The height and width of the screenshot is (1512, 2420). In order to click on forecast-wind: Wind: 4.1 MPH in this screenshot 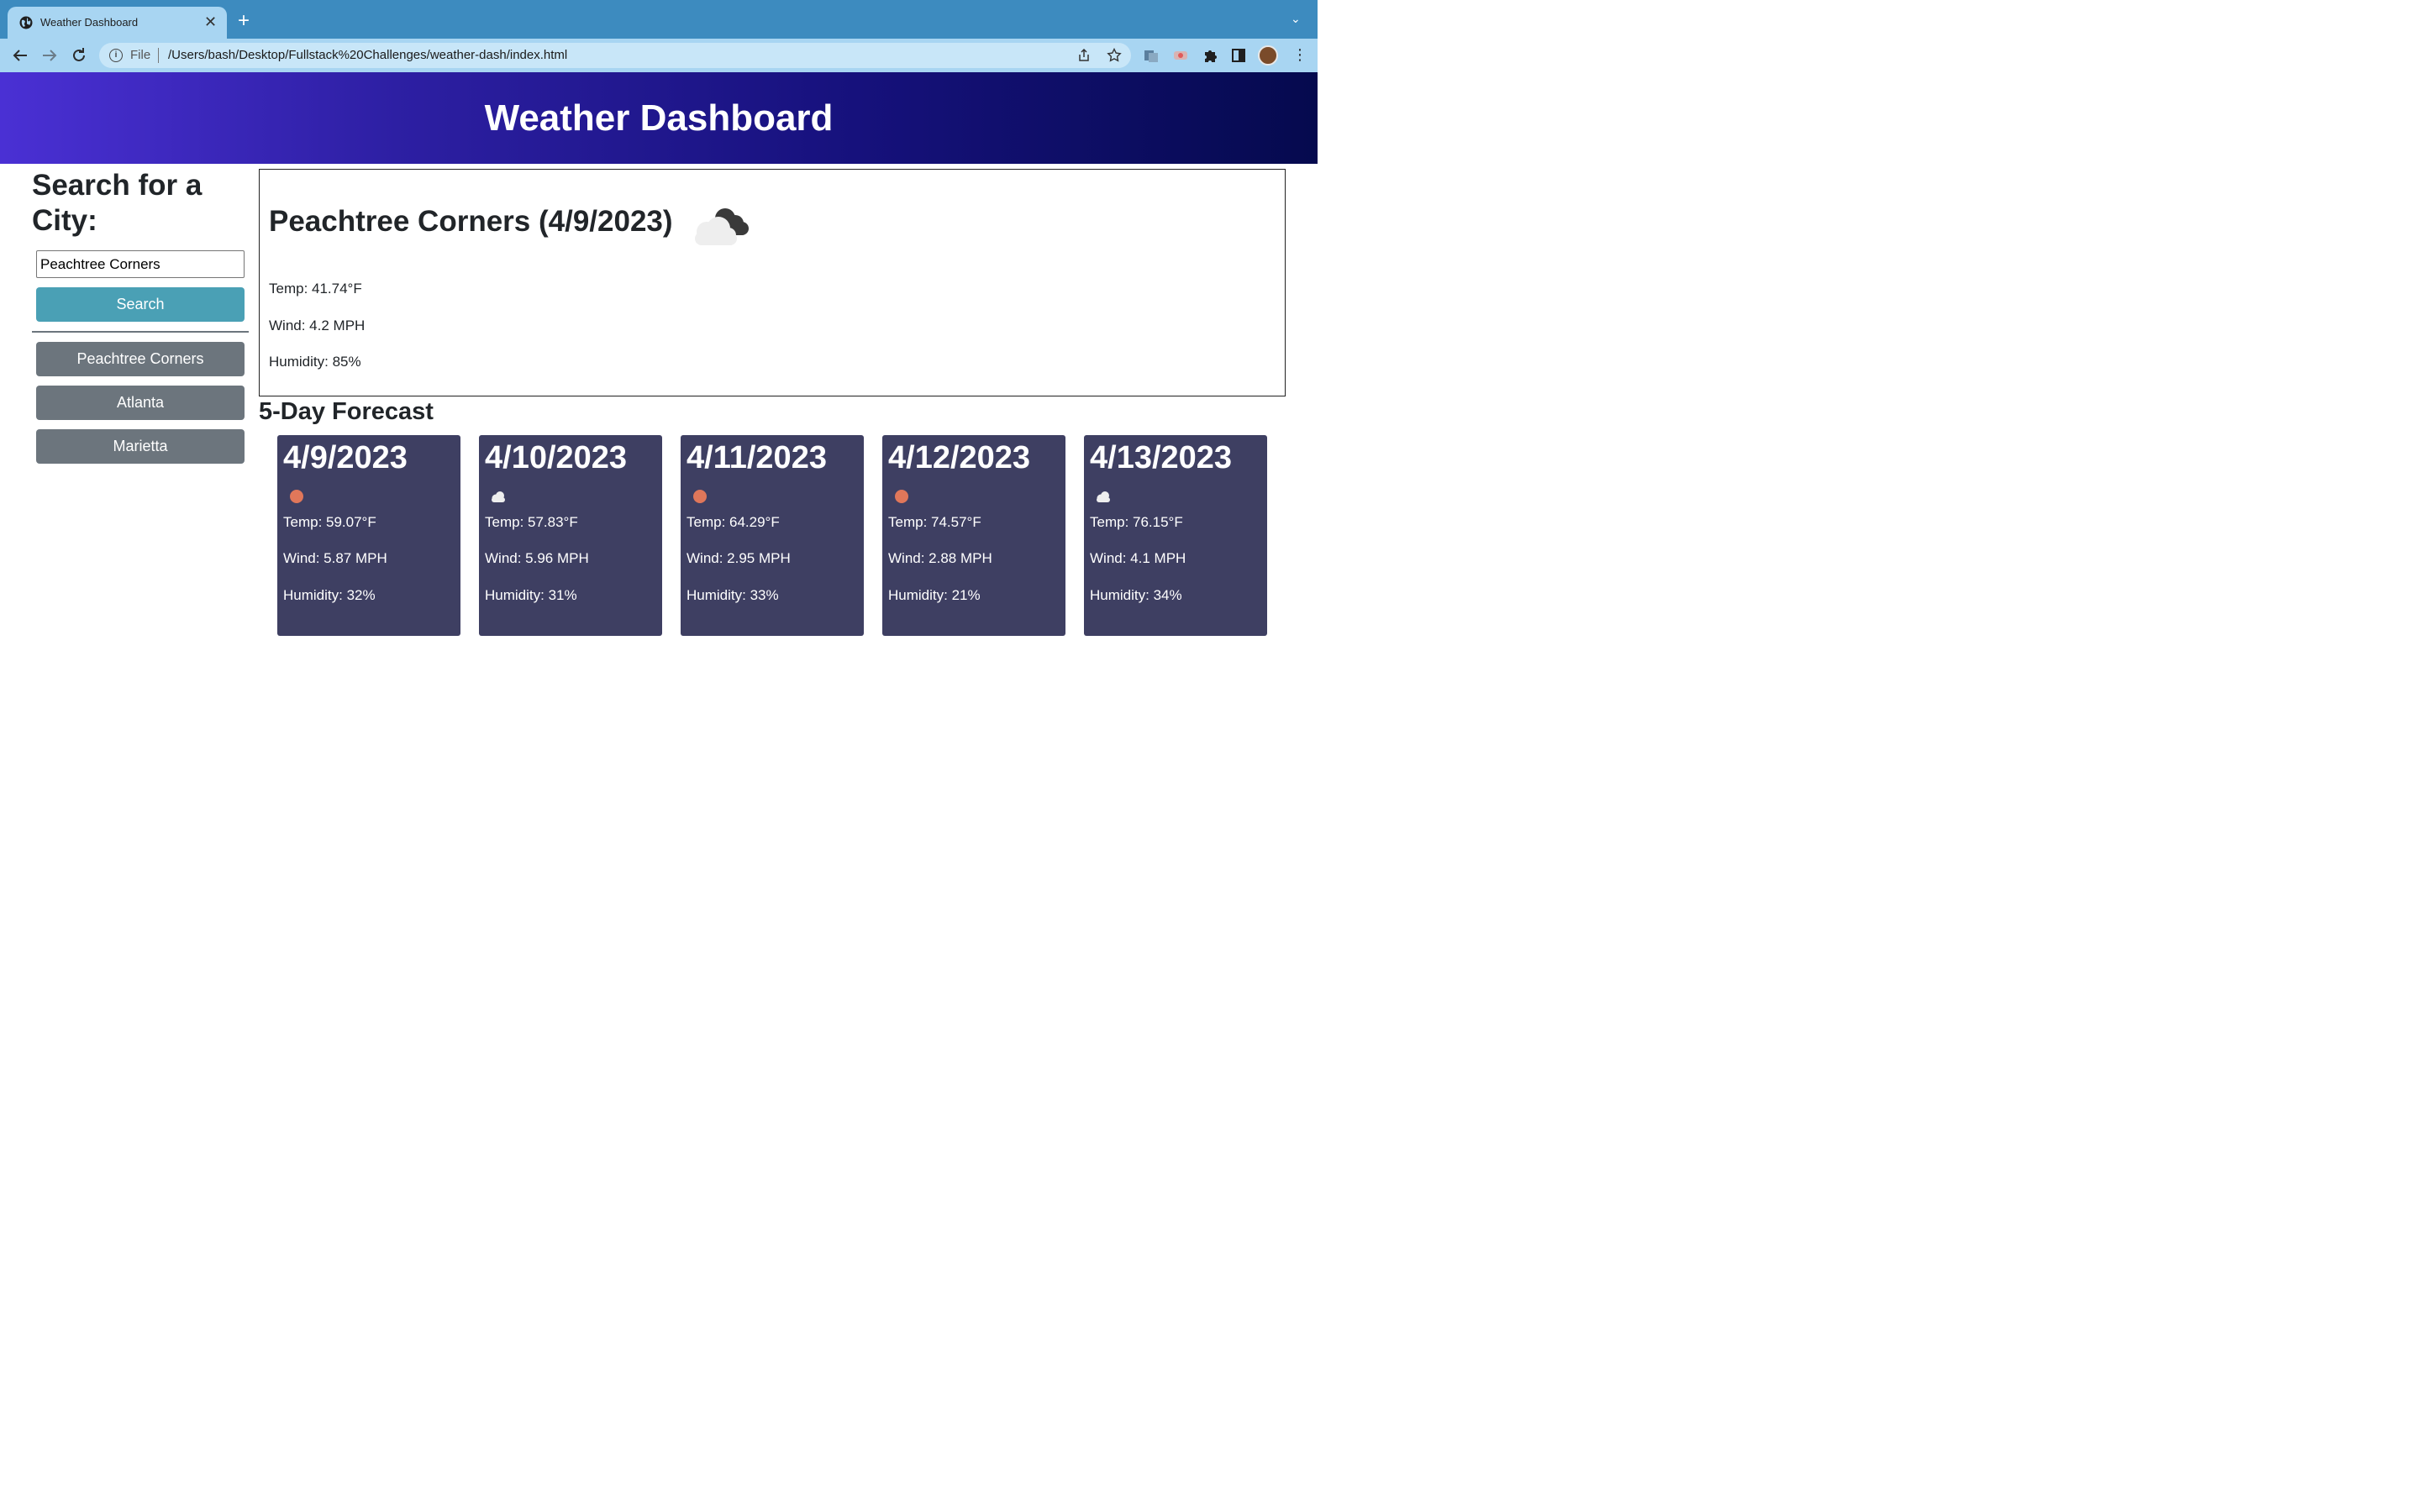, I will do `click(1138, 558)`.